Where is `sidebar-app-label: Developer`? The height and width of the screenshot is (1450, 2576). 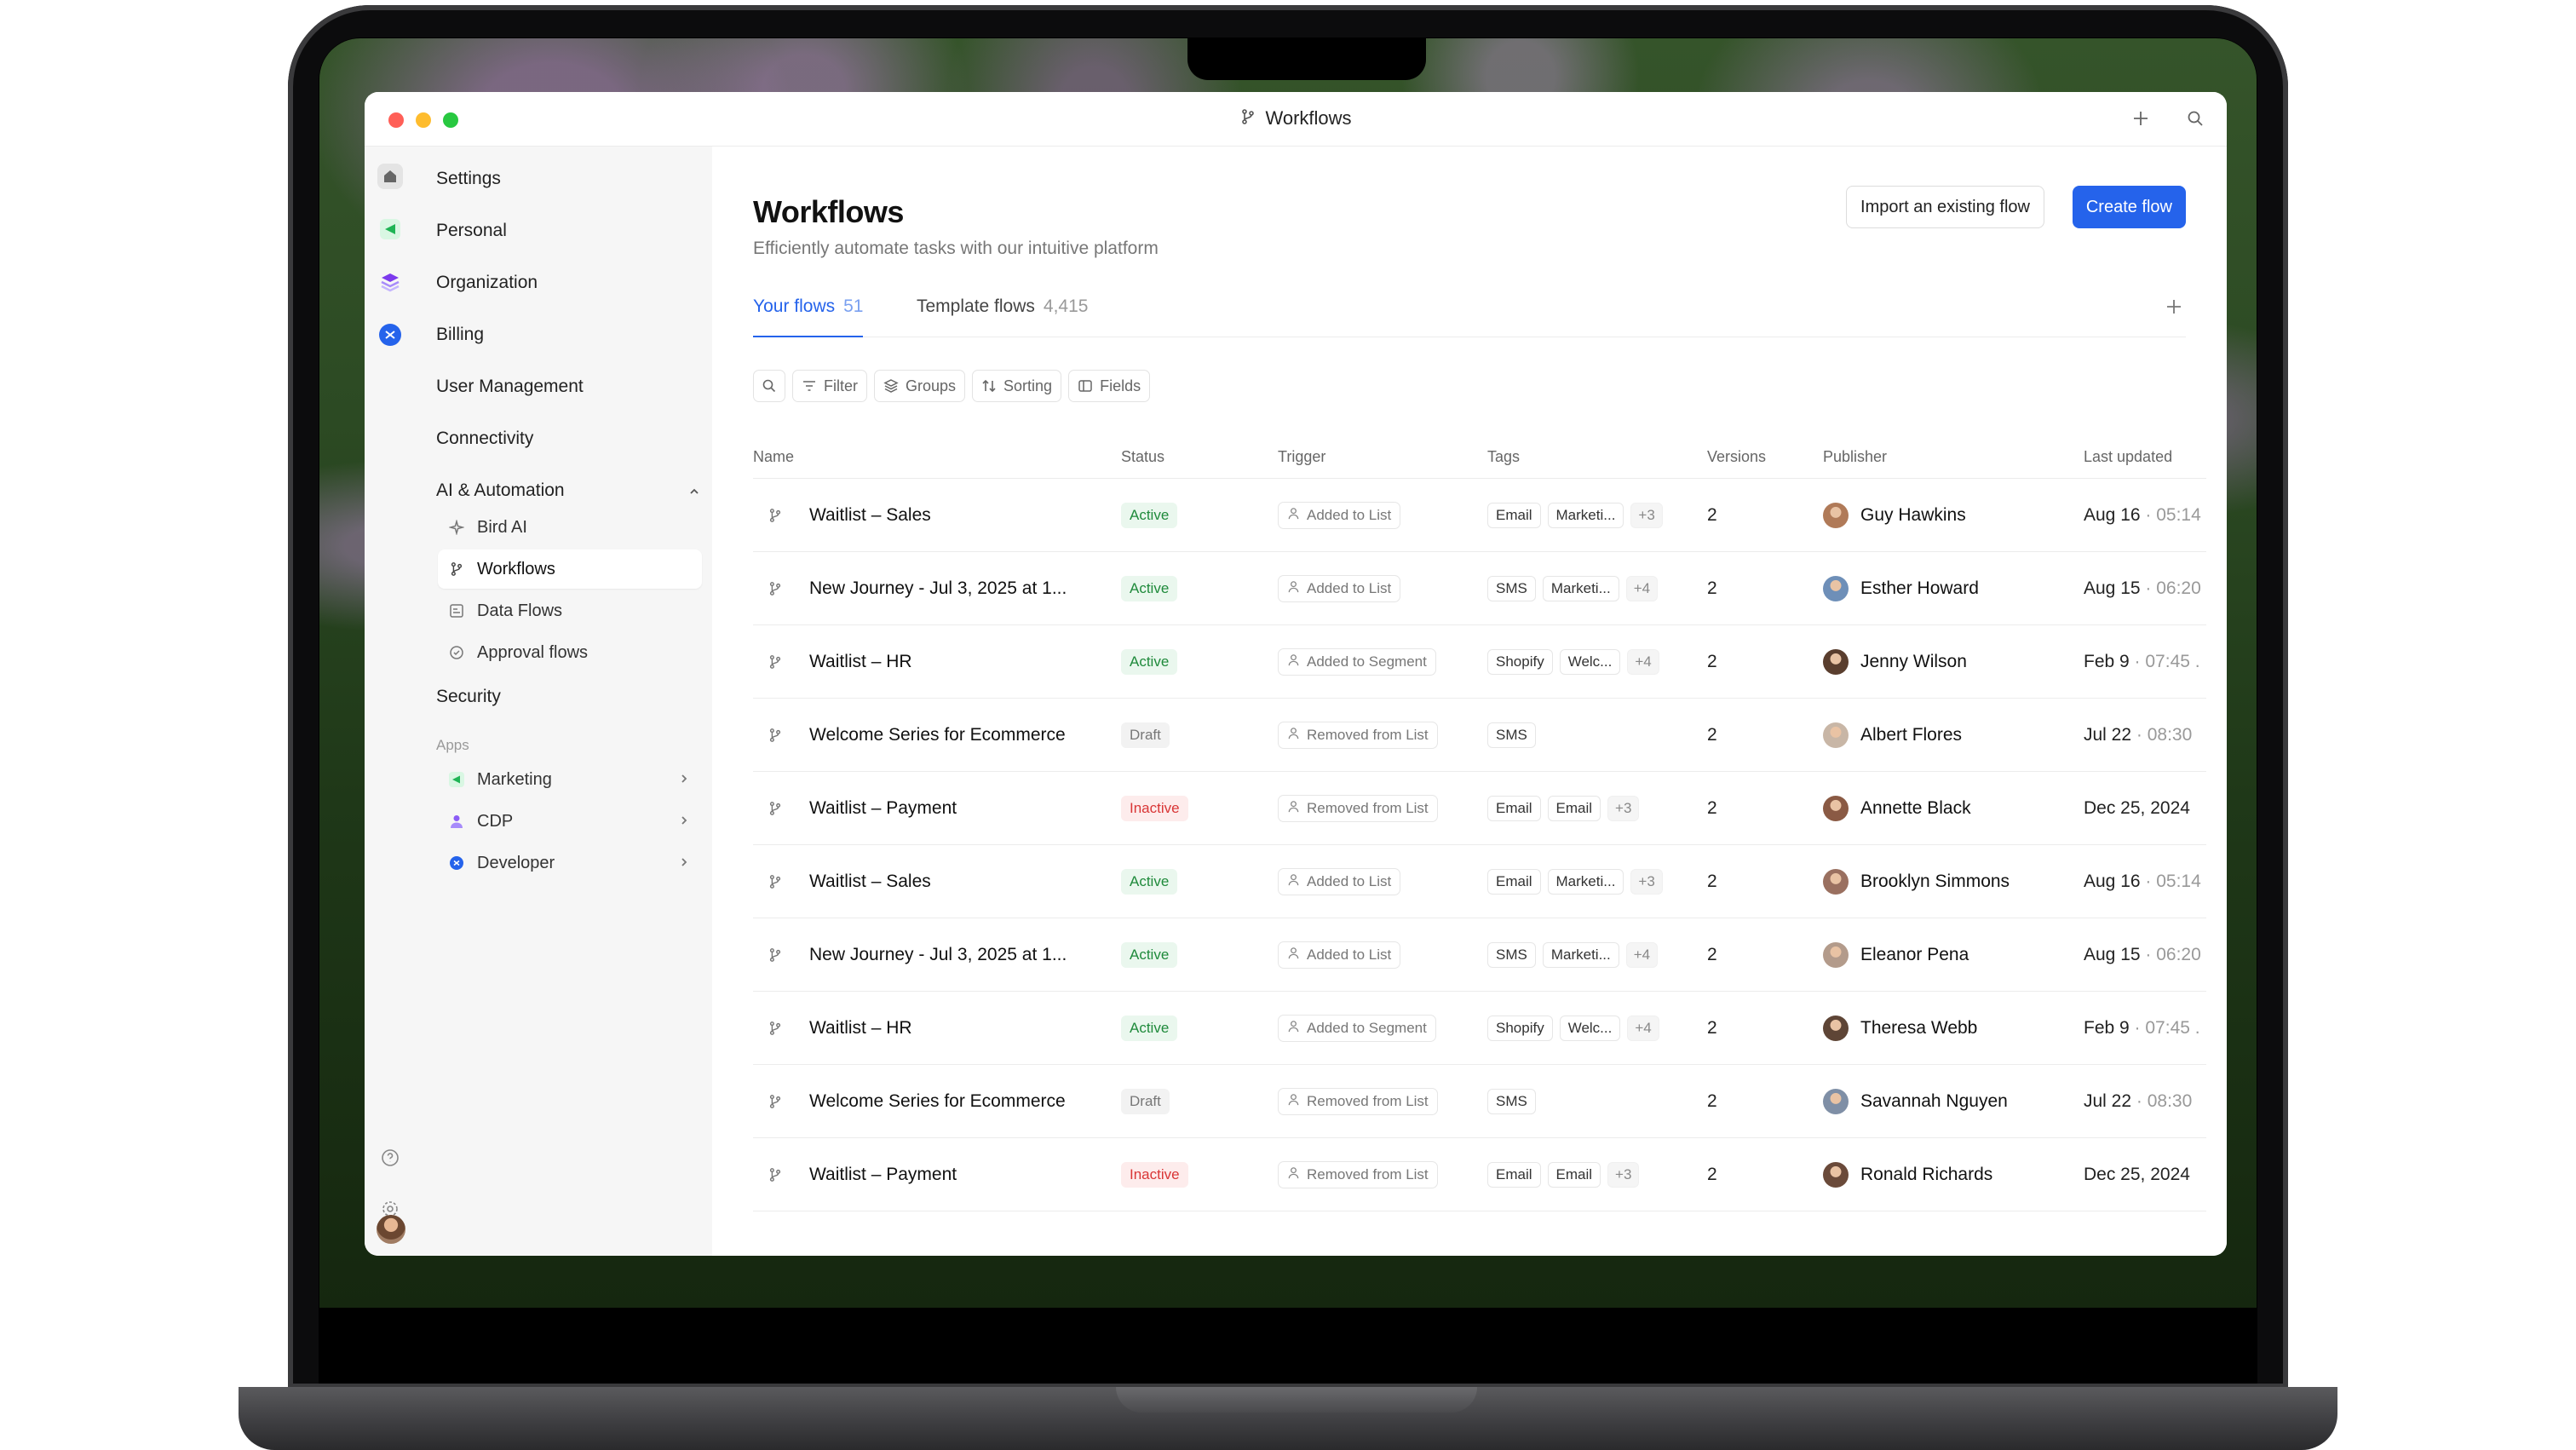 sidebar-app-label: Developer is located at coordinates (516, 862).